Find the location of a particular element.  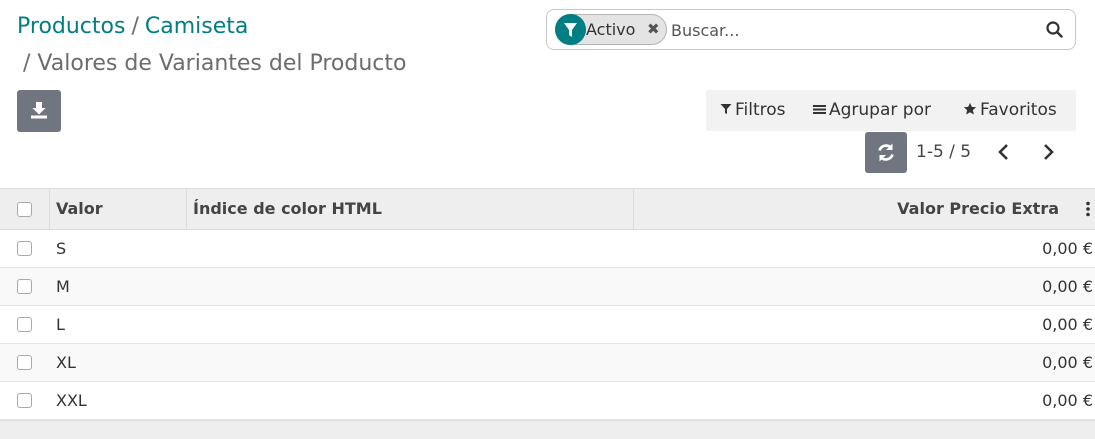

page-title: Valores de Variantes del Producto is located at coordinates (222, 63).